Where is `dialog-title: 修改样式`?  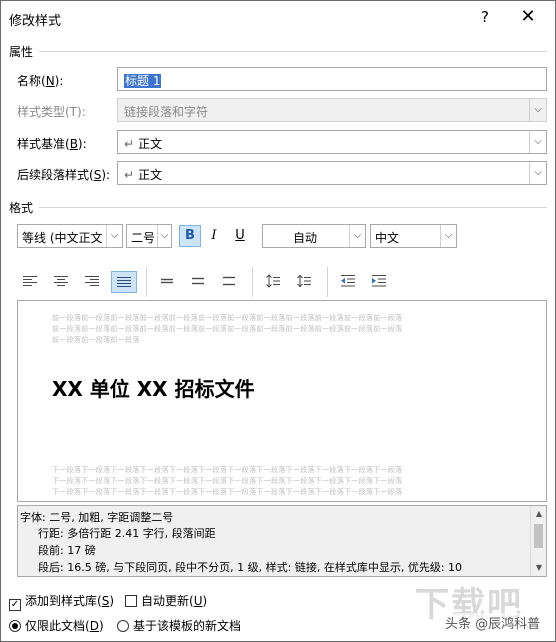 dialog-title: 修改样式 is located at coordinates (35, 21).